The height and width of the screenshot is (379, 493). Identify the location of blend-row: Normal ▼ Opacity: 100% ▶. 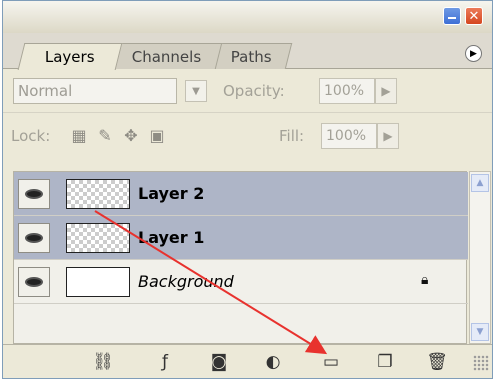
(247, 91).